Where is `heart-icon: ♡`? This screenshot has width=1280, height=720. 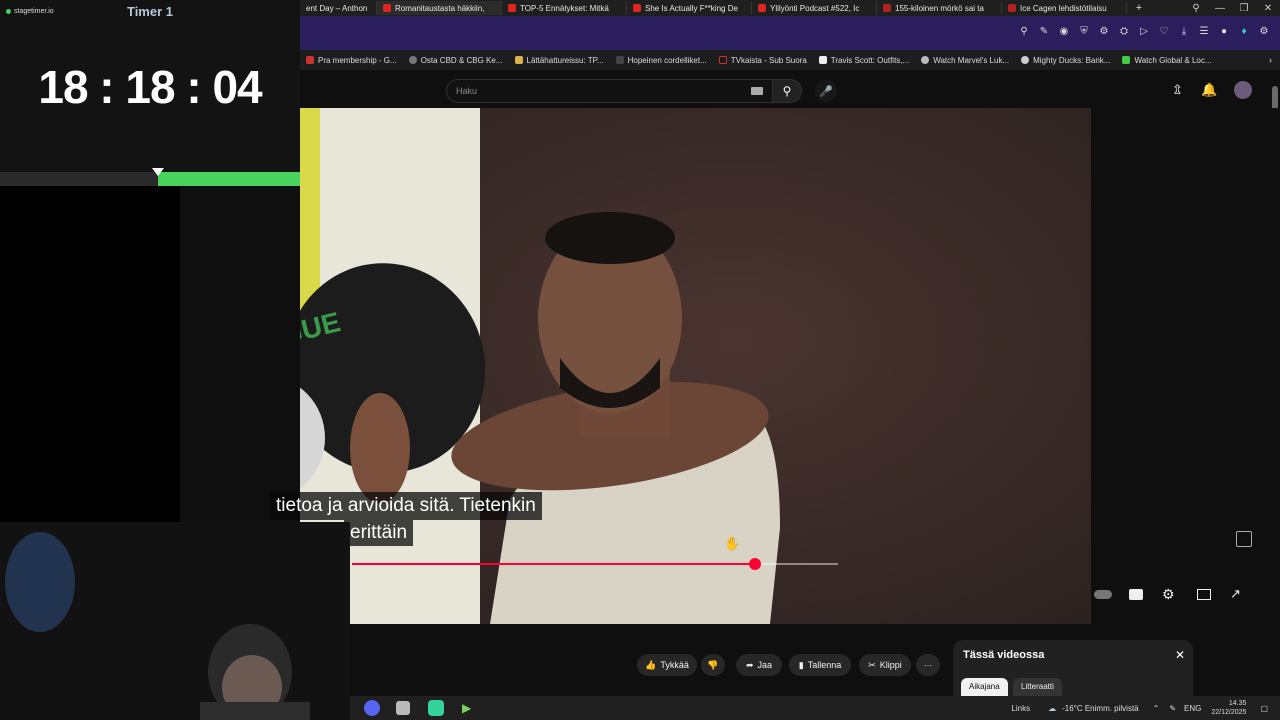 heart-icon: ♡ is located at coordinates (1164, 31).